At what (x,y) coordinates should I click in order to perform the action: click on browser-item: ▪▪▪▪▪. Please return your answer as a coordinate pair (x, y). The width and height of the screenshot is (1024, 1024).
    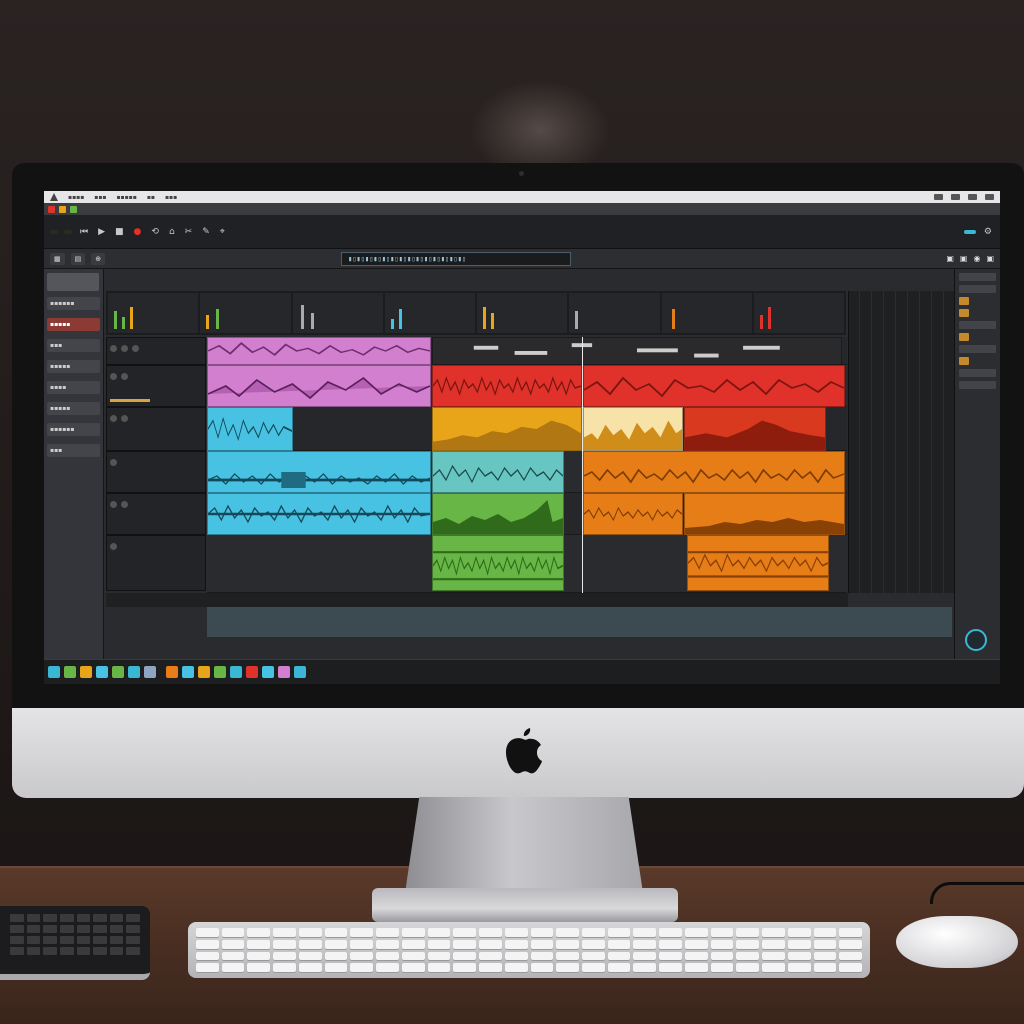
    Looking at the image, I should click on (73, 366).